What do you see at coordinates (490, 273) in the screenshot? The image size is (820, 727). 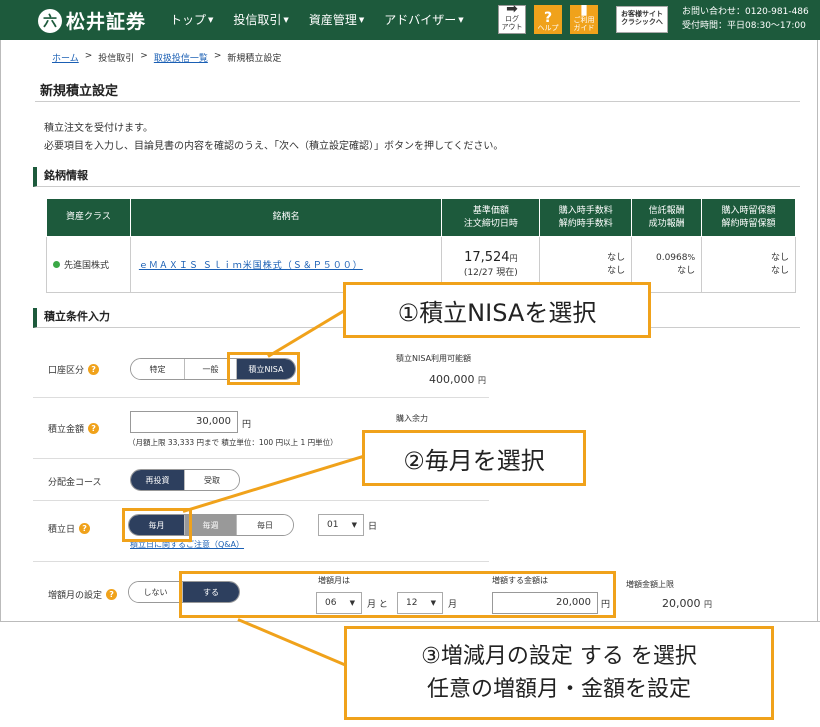 I see `price-date: (12/27 現在)` at bounding box center [490, 273].